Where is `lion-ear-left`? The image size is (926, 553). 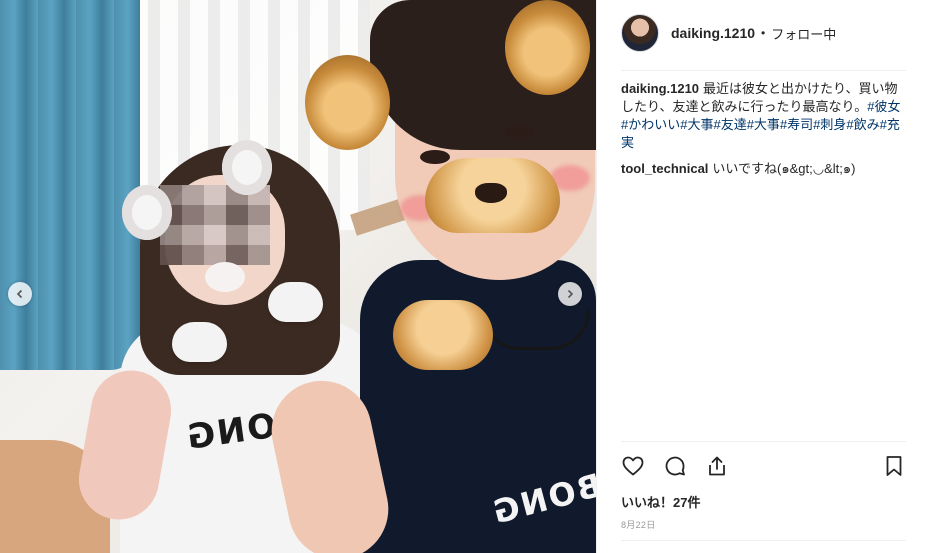
lion-ear-left is located at coordinates (347, 102).